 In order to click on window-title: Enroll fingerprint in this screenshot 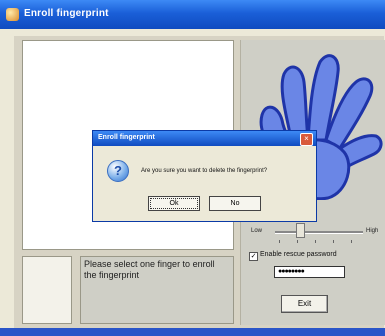, I will do `click(66, 13)`.